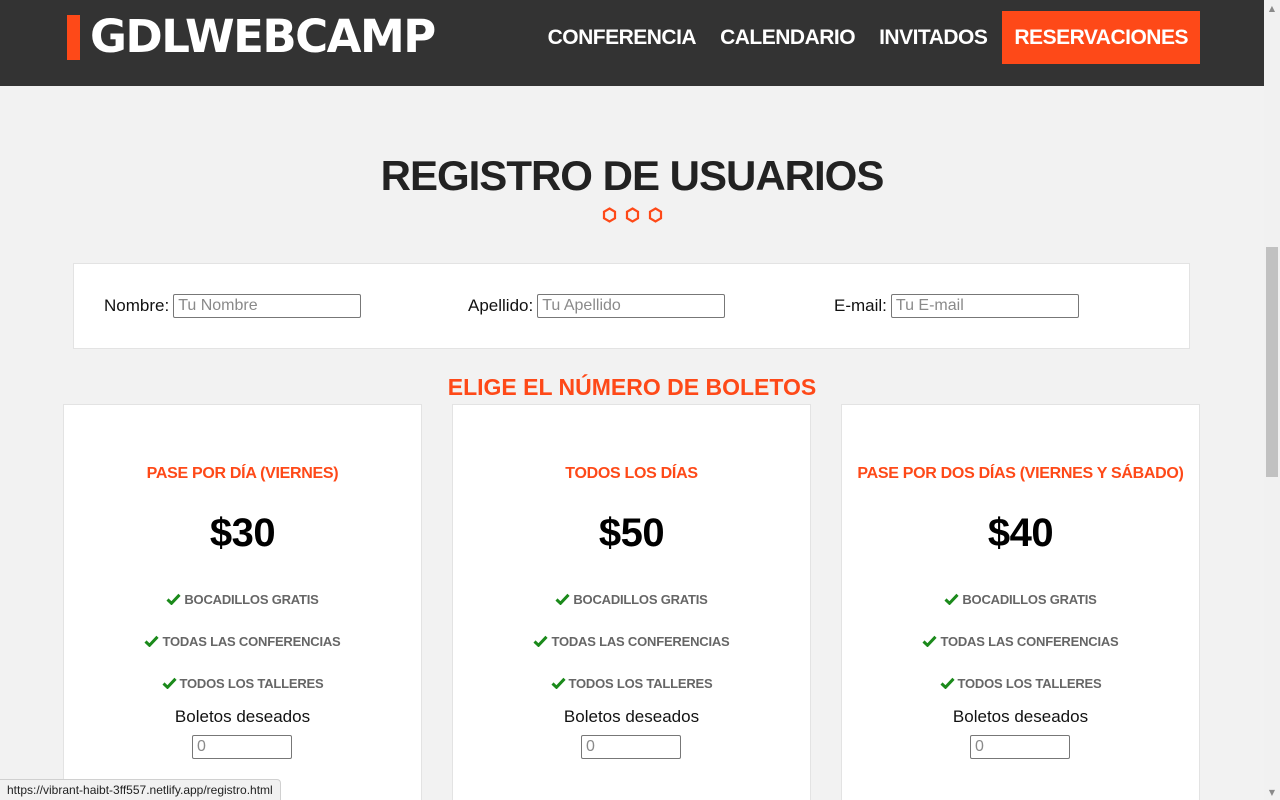 This screenshot has height=800, width=1280. Describe the element at coordinates (1020, 533) in the screenshot. I see `ticket-price: $40` at that location.